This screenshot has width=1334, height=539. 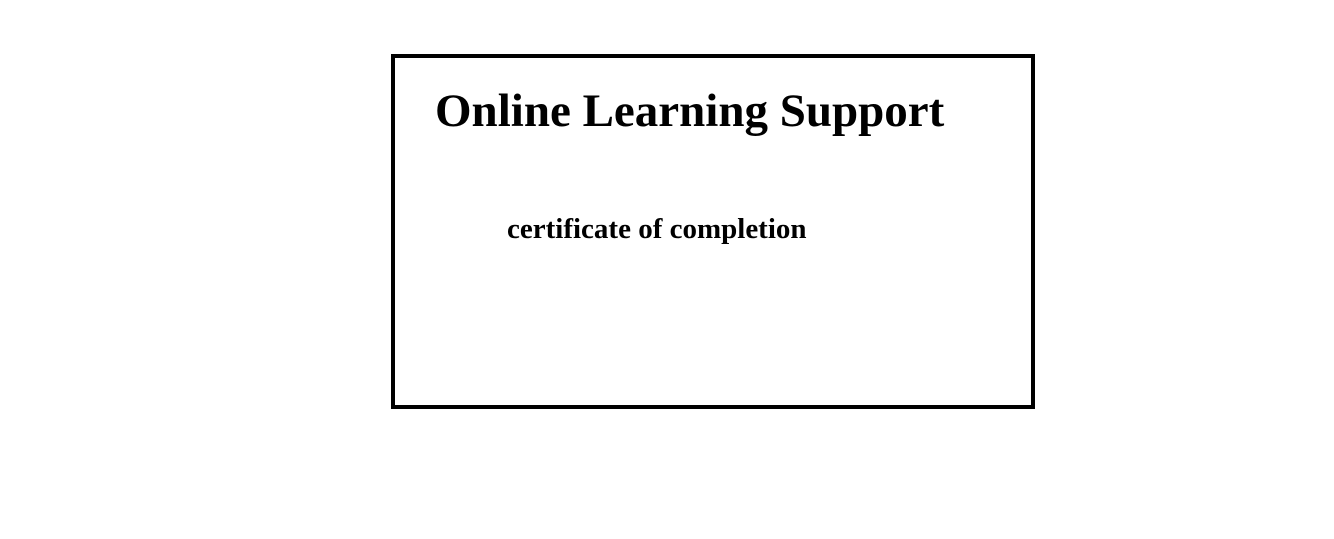 I want to click on certificate-title: Online Learning Support, so click(x=690, y=111).